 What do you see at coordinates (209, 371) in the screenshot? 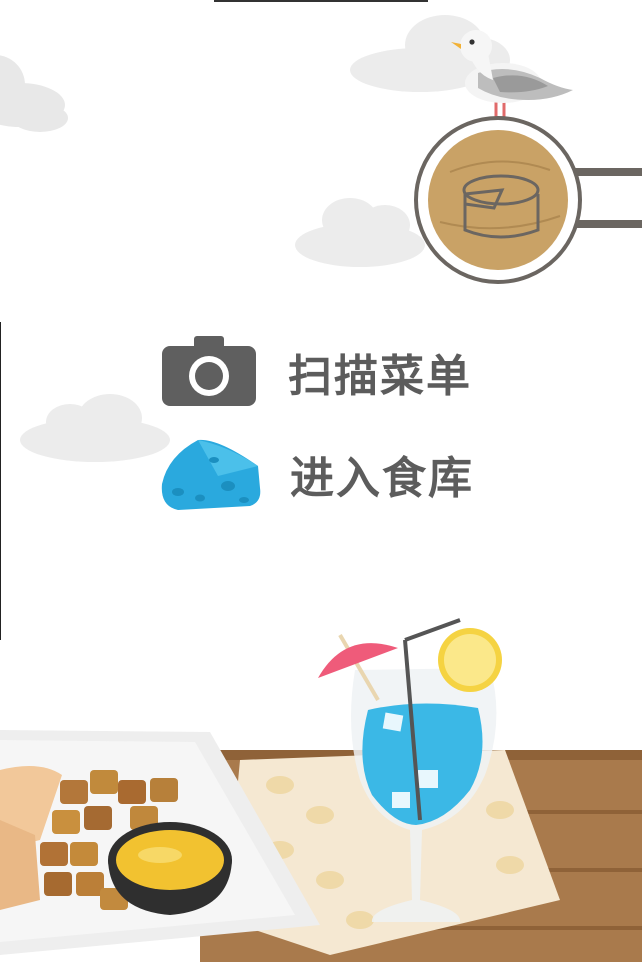
I see `camera-icon` at bounding box center [209, 371].